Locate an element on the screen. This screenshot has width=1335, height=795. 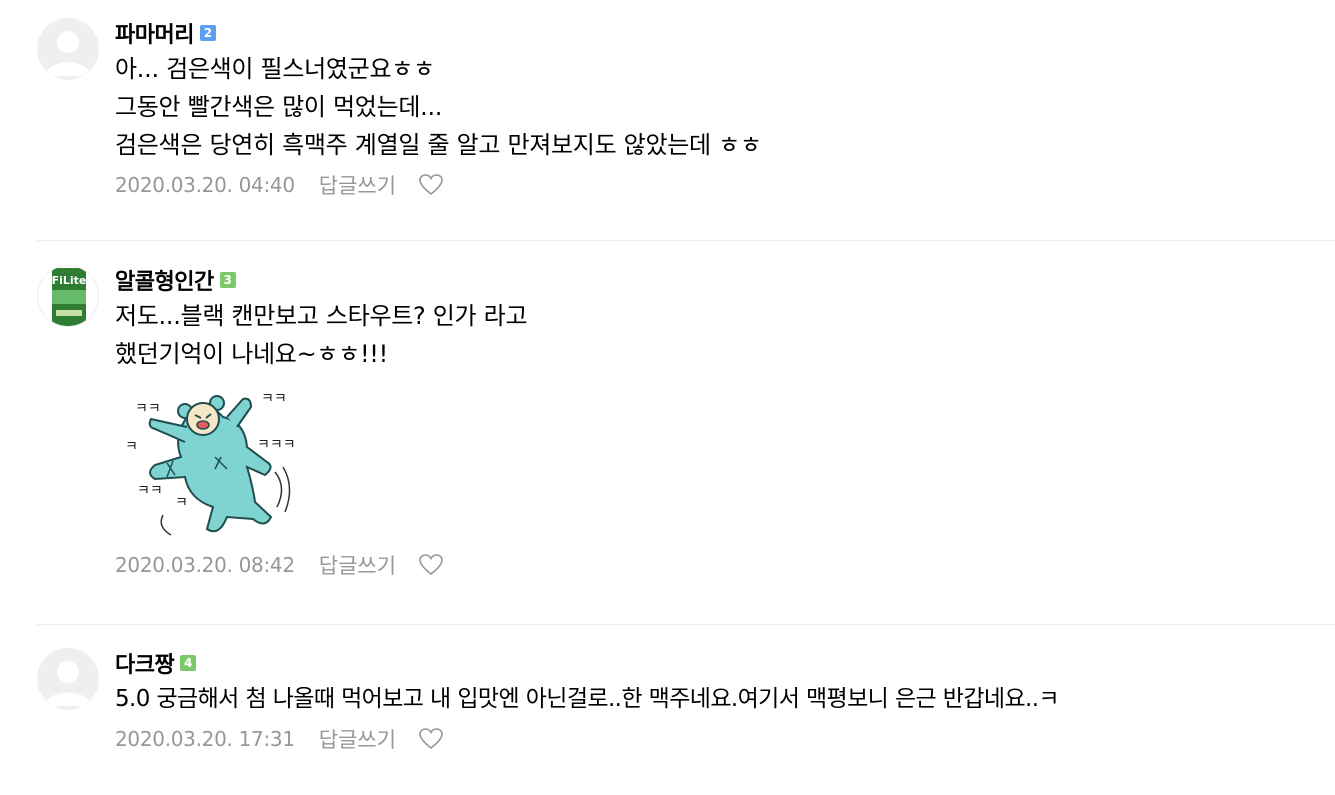
dancing-bear-sticker-icon: ㅋㅋ ㅋ ㅋㅋ ㅋㅋㅋ ㅋㅋ ㅋ is located at coordinates (210, 463).